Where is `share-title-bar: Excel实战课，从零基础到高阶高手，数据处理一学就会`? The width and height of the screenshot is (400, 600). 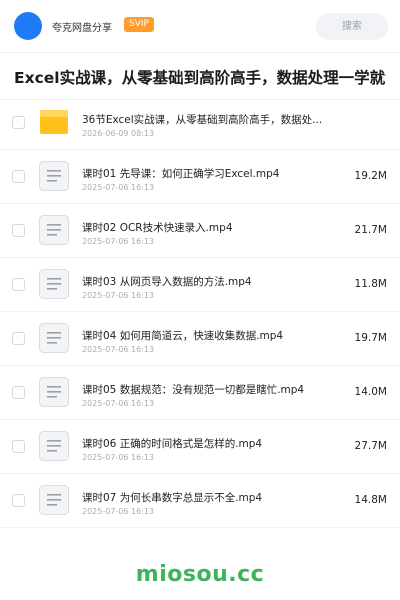 share-title-bar: Excel实战课，从零基础到高阶高手，数据处理一学就会 is located at coordinates (200, 76).